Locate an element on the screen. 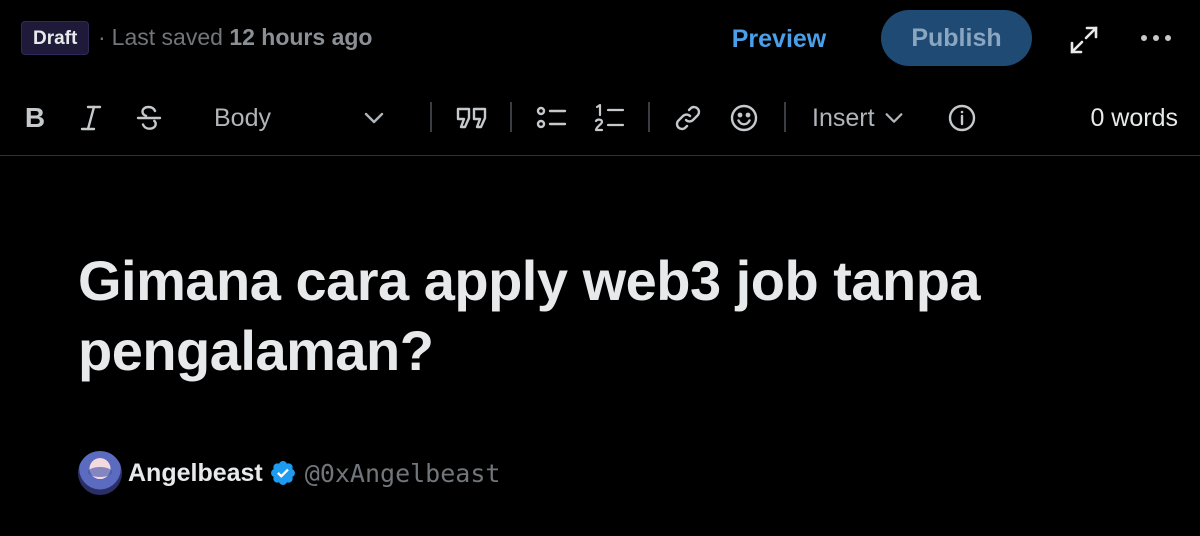 This screenshot has width=1200, height=536. bullet-list-button is located at coordinates (552, 118).